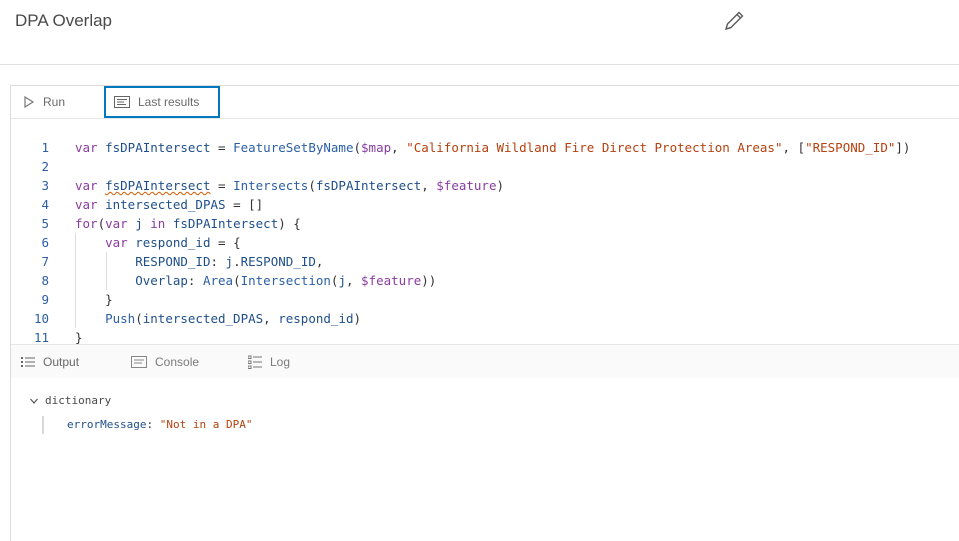 The width and height of the screenshot is (959, 541). What do you see at coordinates (485, 289) in the screenshot?
I see `code-line: 9 }` at bounding box center [485, 289].